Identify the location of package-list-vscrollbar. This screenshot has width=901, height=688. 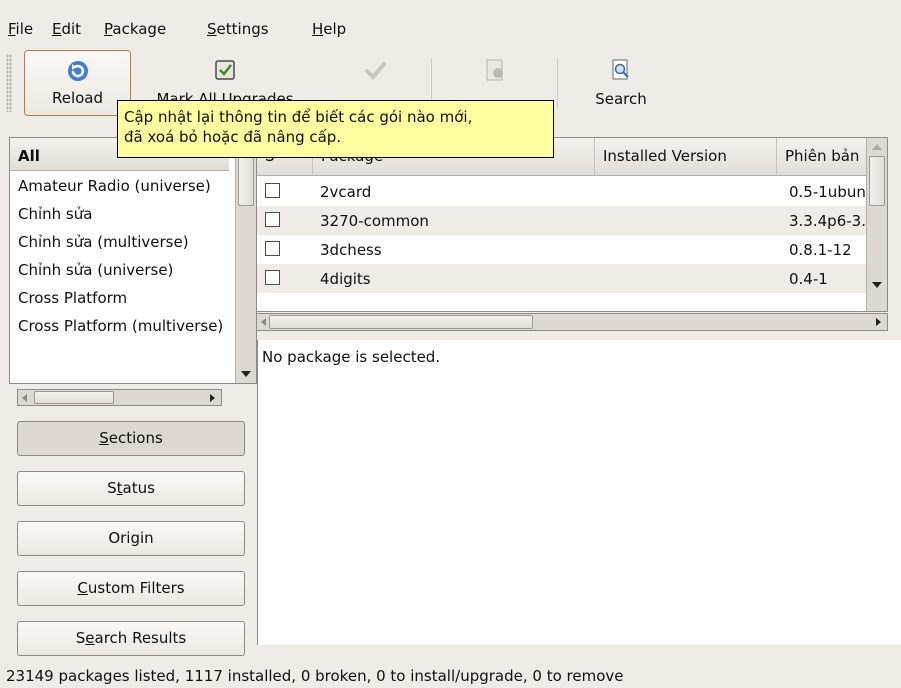
(876, 224).